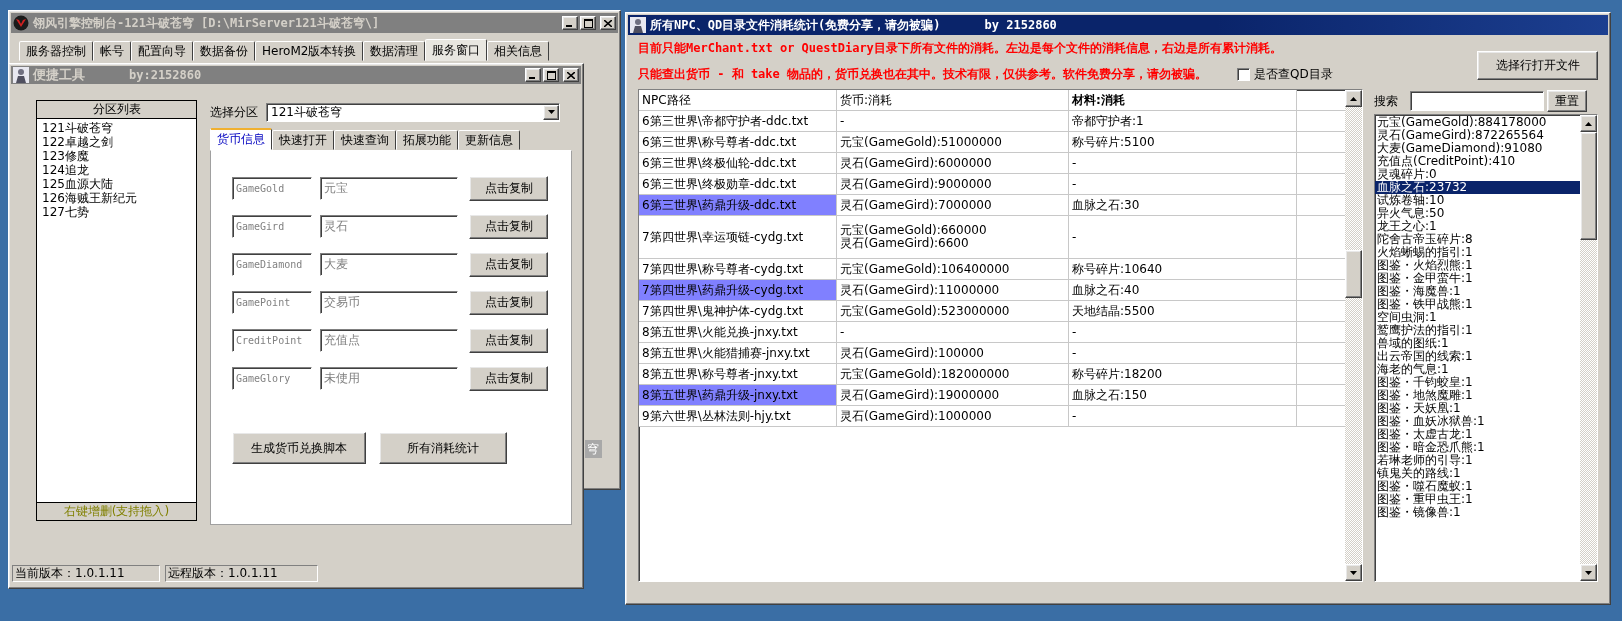 This screenshot has height=621, width=1622. I want to click on list-item: 图鉴・暗金恐爪熊:1, so click(1477, 447).